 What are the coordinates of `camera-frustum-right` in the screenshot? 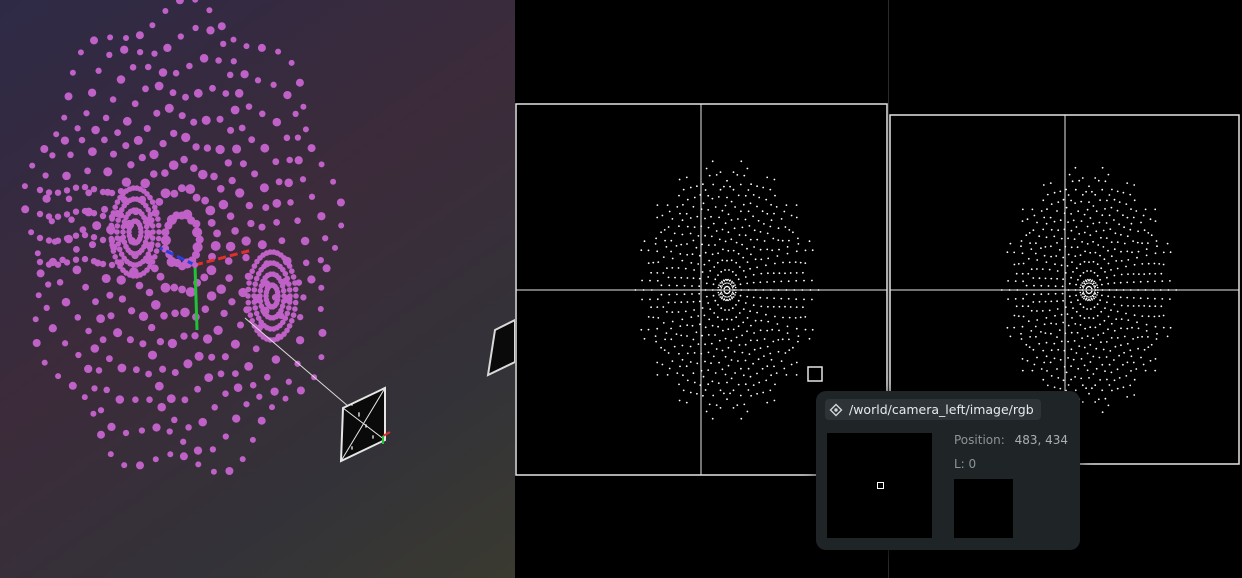 It's located at (500, 347).